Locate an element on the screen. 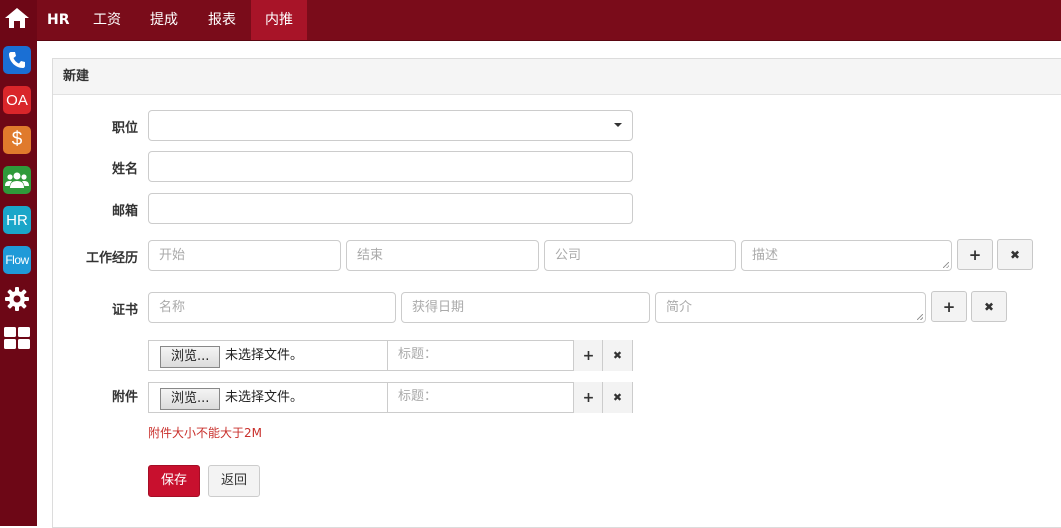 The width and height of the screenshot is (1061, 528). position-select is located at coordinates (390, 125).